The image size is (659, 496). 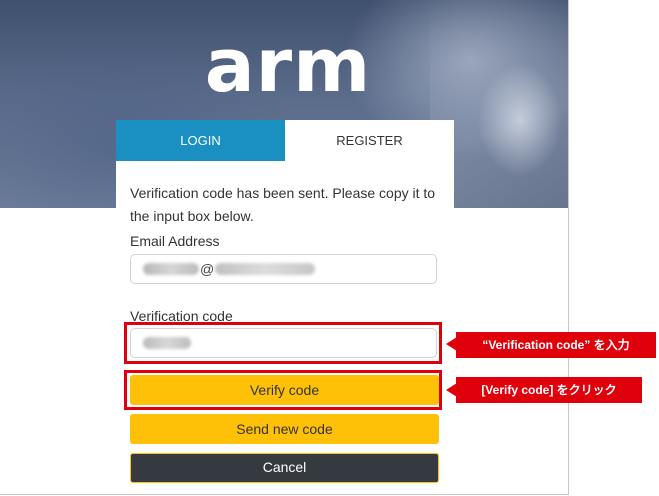 What do you see at coordinates (283, 343) in the screenshot?
I see `verification-code-highlight` at bounding box center [283, 343].